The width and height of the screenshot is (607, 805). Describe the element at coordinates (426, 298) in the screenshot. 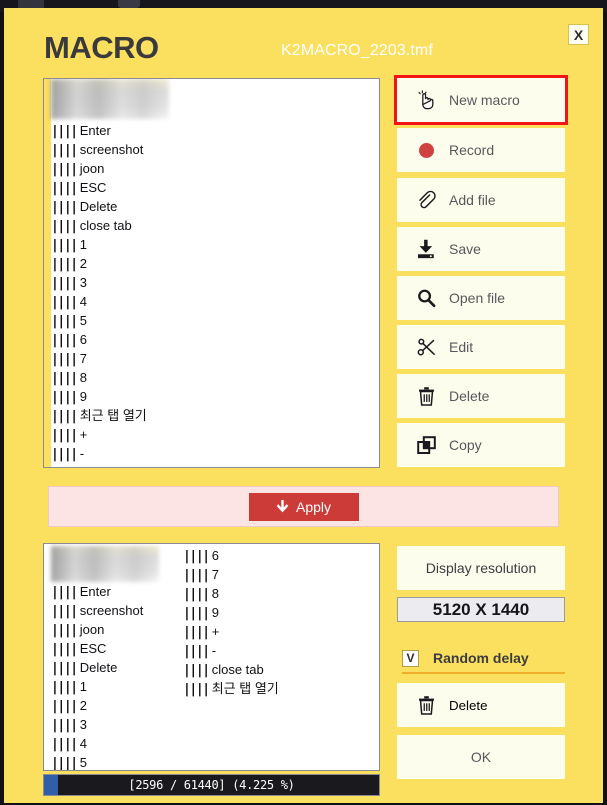

I see `magnifier-icon` at that location.